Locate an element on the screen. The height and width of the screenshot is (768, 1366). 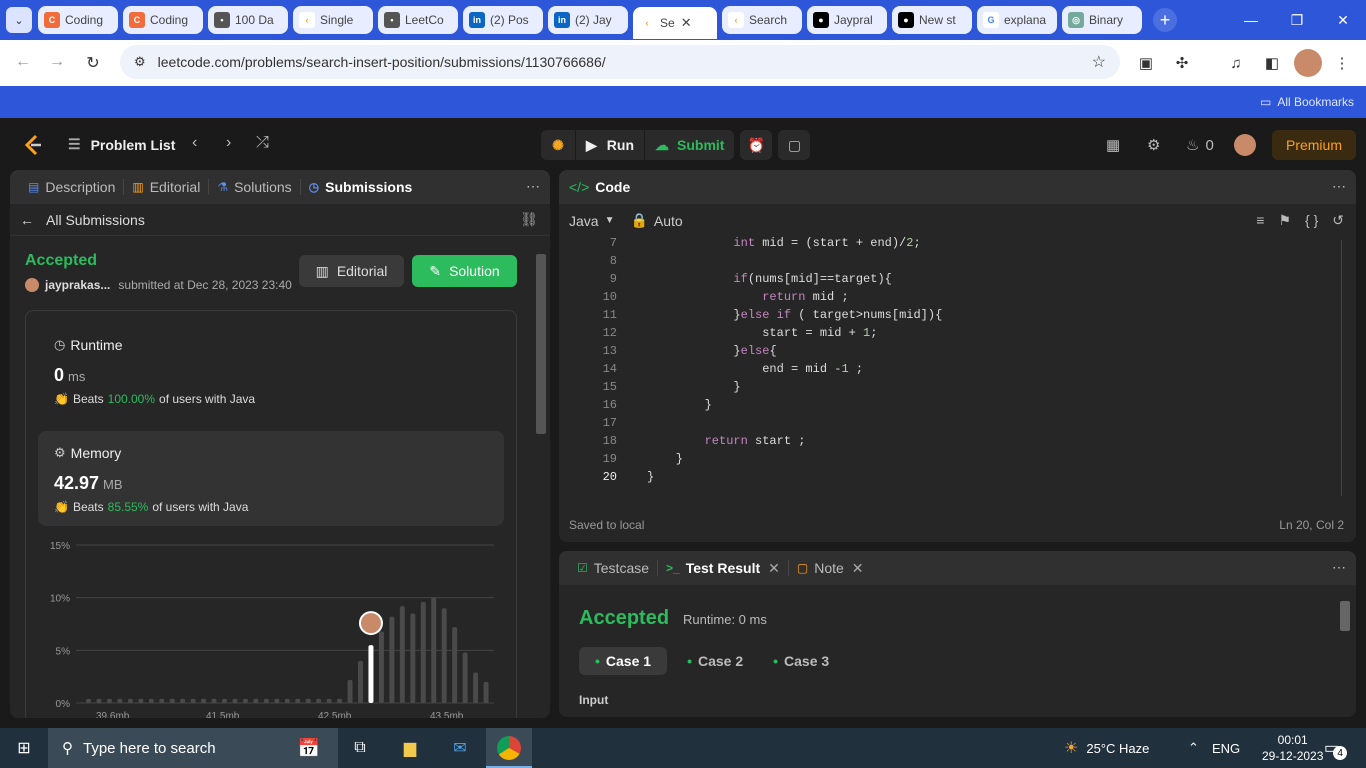
taskbar-search: ⚲ Type here to search 📅 is located at coordinates (193, 748).